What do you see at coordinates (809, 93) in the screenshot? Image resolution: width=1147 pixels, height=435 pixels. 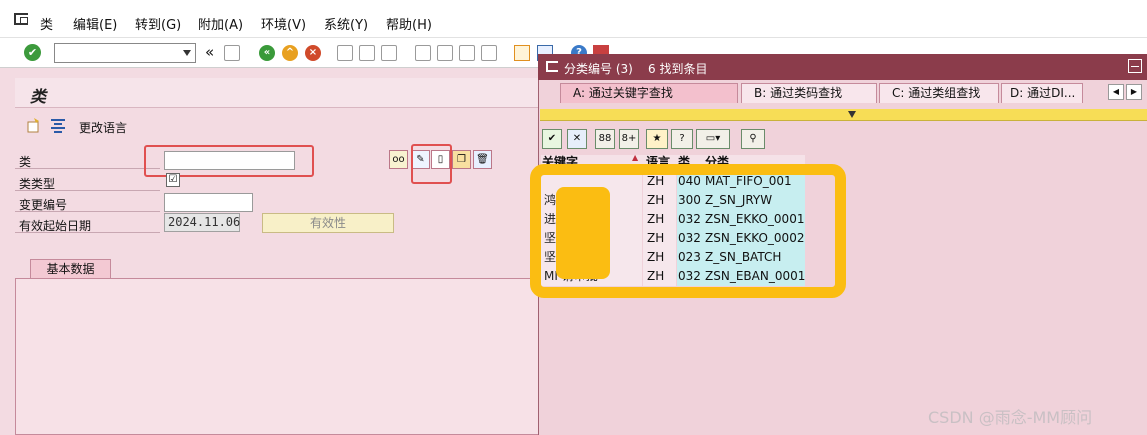 I see `tab-search-class-code: B: 通过类码查找` at bounding box center [809, 93].